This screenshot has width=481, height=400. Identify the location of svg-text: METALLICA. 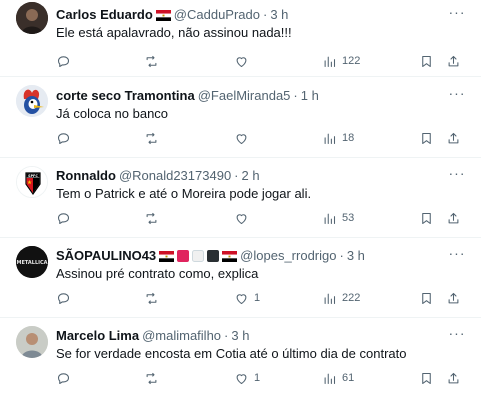
(31, 263).